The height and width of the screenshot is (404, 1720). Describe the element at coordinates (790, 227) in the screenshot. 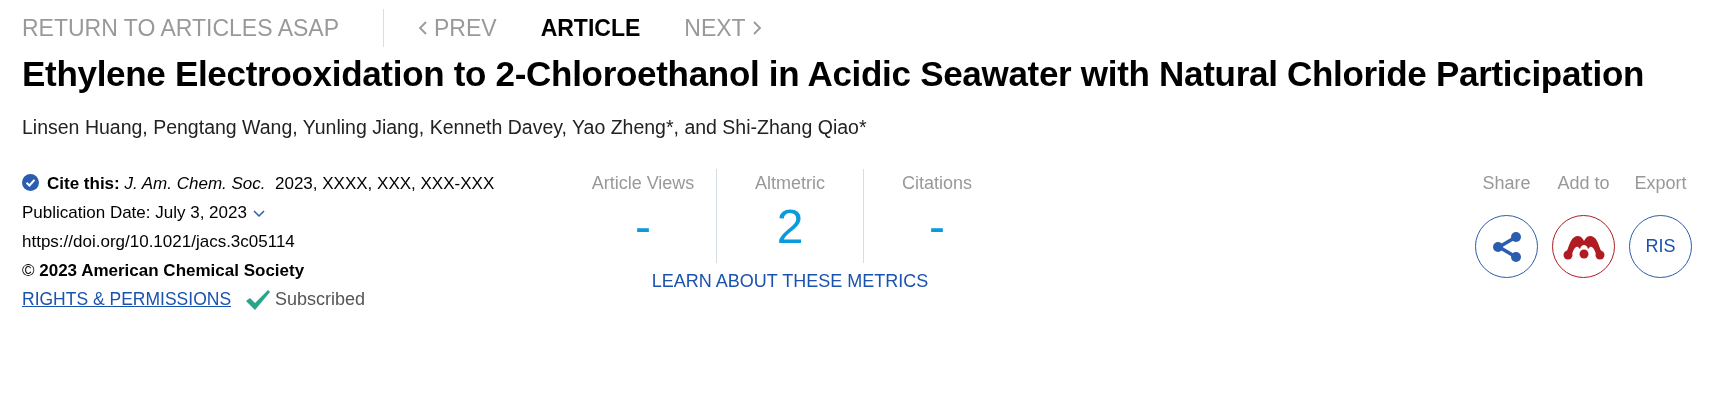

I see `metric-value: 2` at that location.